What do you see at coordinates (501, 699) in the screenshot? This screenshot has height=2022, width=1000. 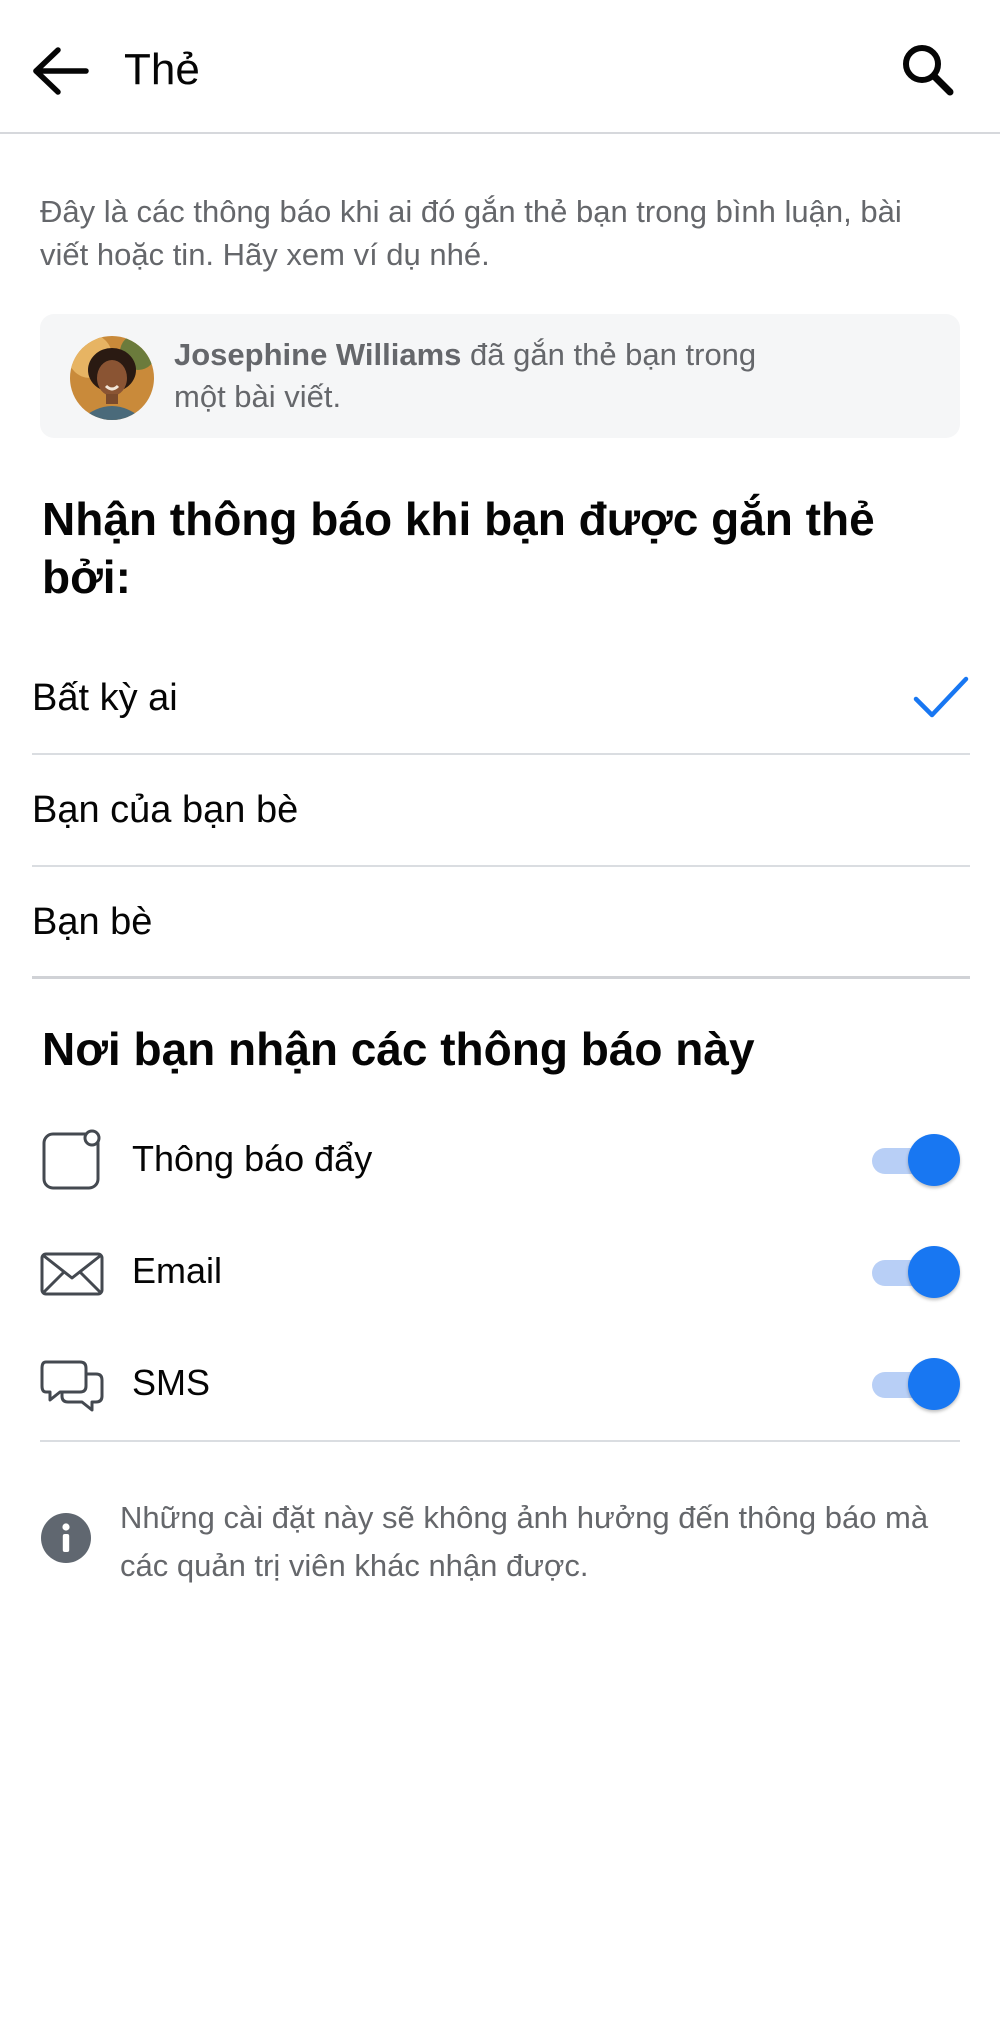 I see `option-anyone: Bất kỳ ai` at bounding box center [501, 699].